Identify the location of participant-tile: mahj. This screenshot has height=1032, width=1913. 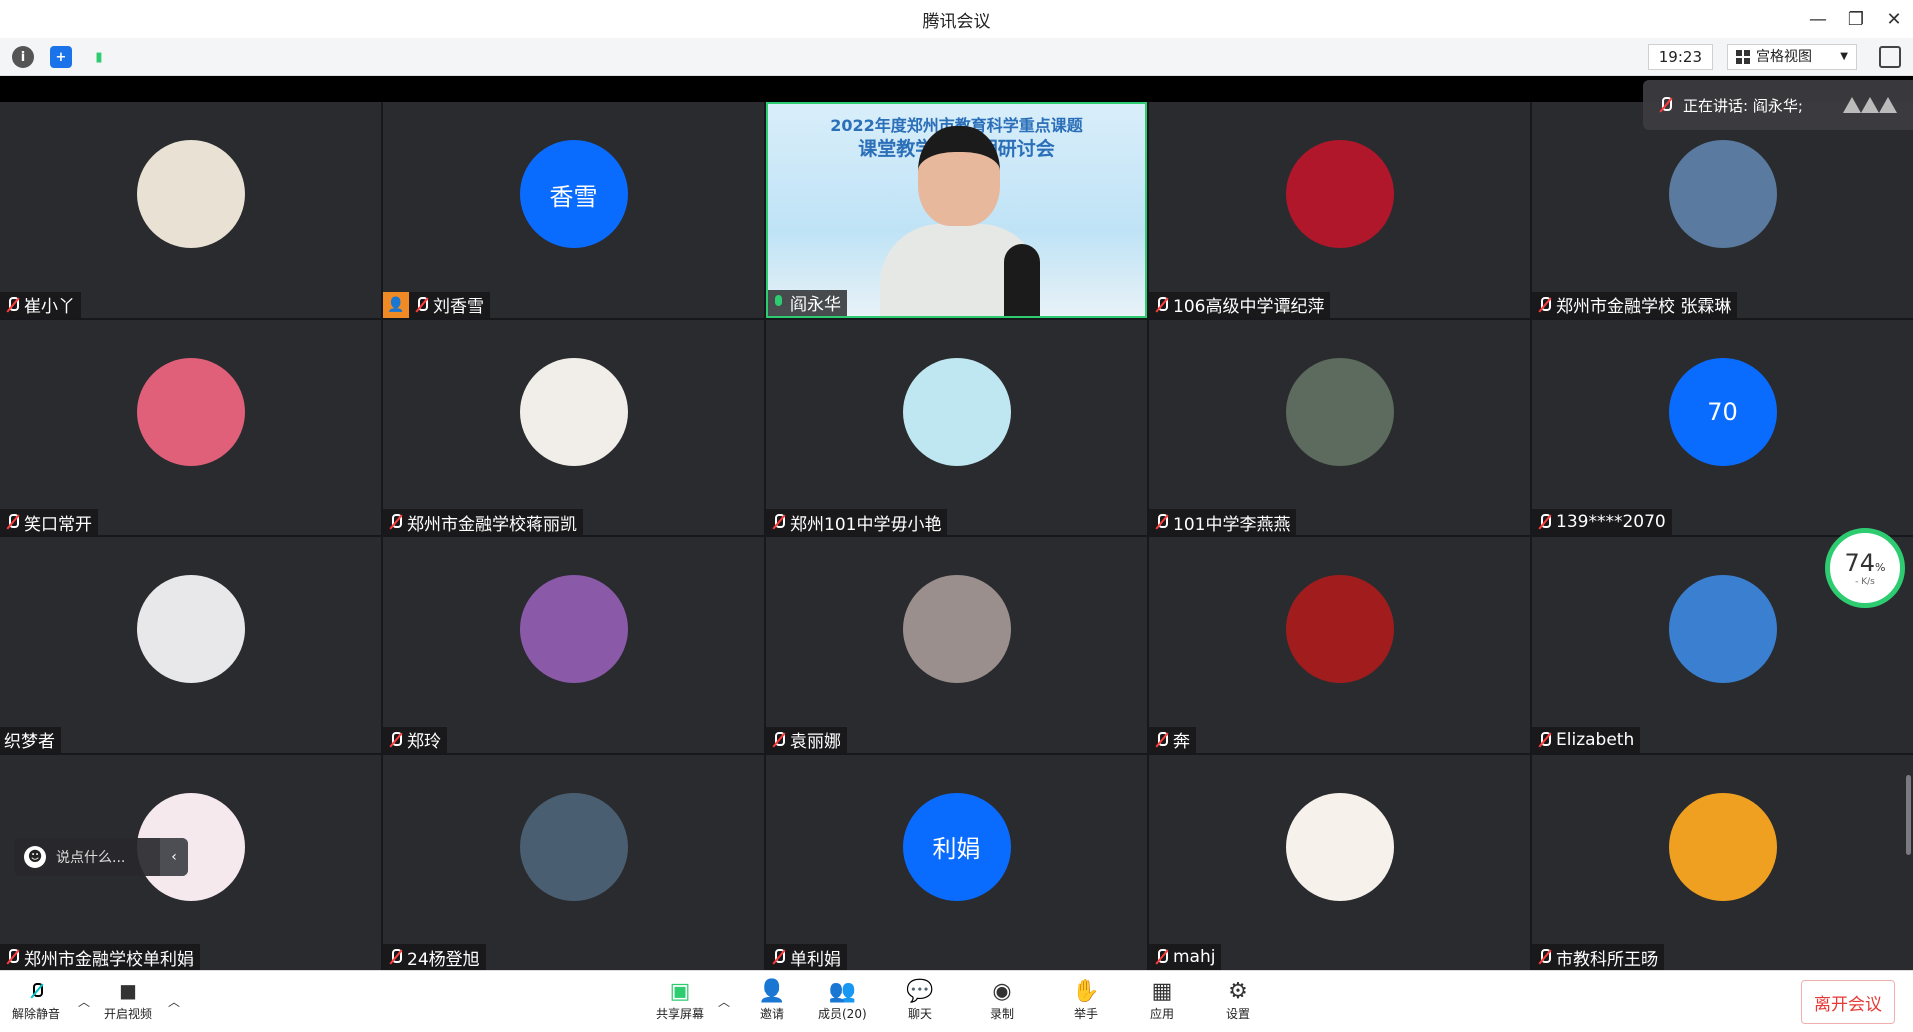
(1339, 862).